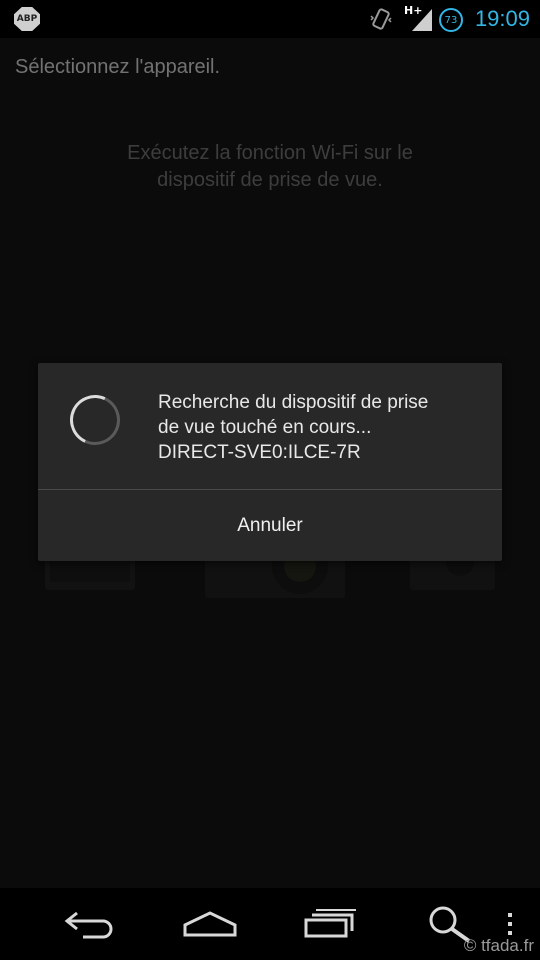 The width and height of the screenshot is (540, 960). What do you see at coordinates (381, 19) in the screenshot?
I see `vibrate-icon` at bounding box center [381, 19].